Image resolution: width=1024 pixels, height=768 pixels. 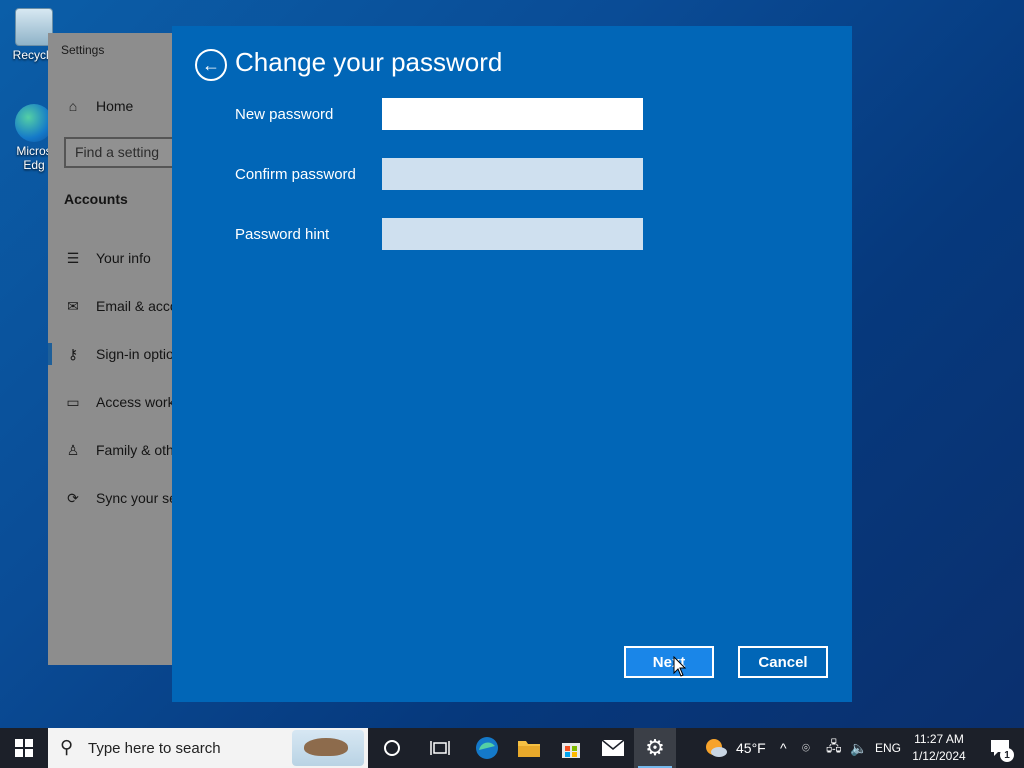 I want to click on nav-label: Sign-in optio, so click(x=135, y=354).